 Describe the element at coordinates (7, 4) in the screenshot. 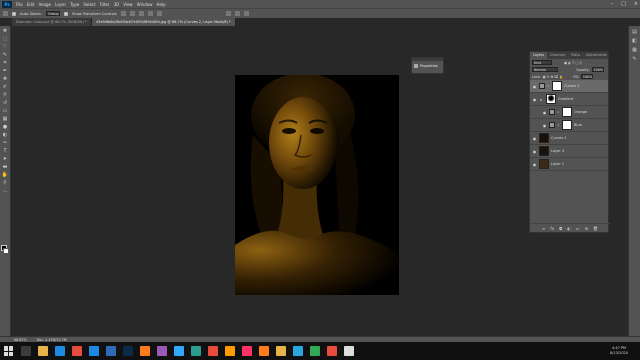

I see `photoshop-logo: Ps` at that location.